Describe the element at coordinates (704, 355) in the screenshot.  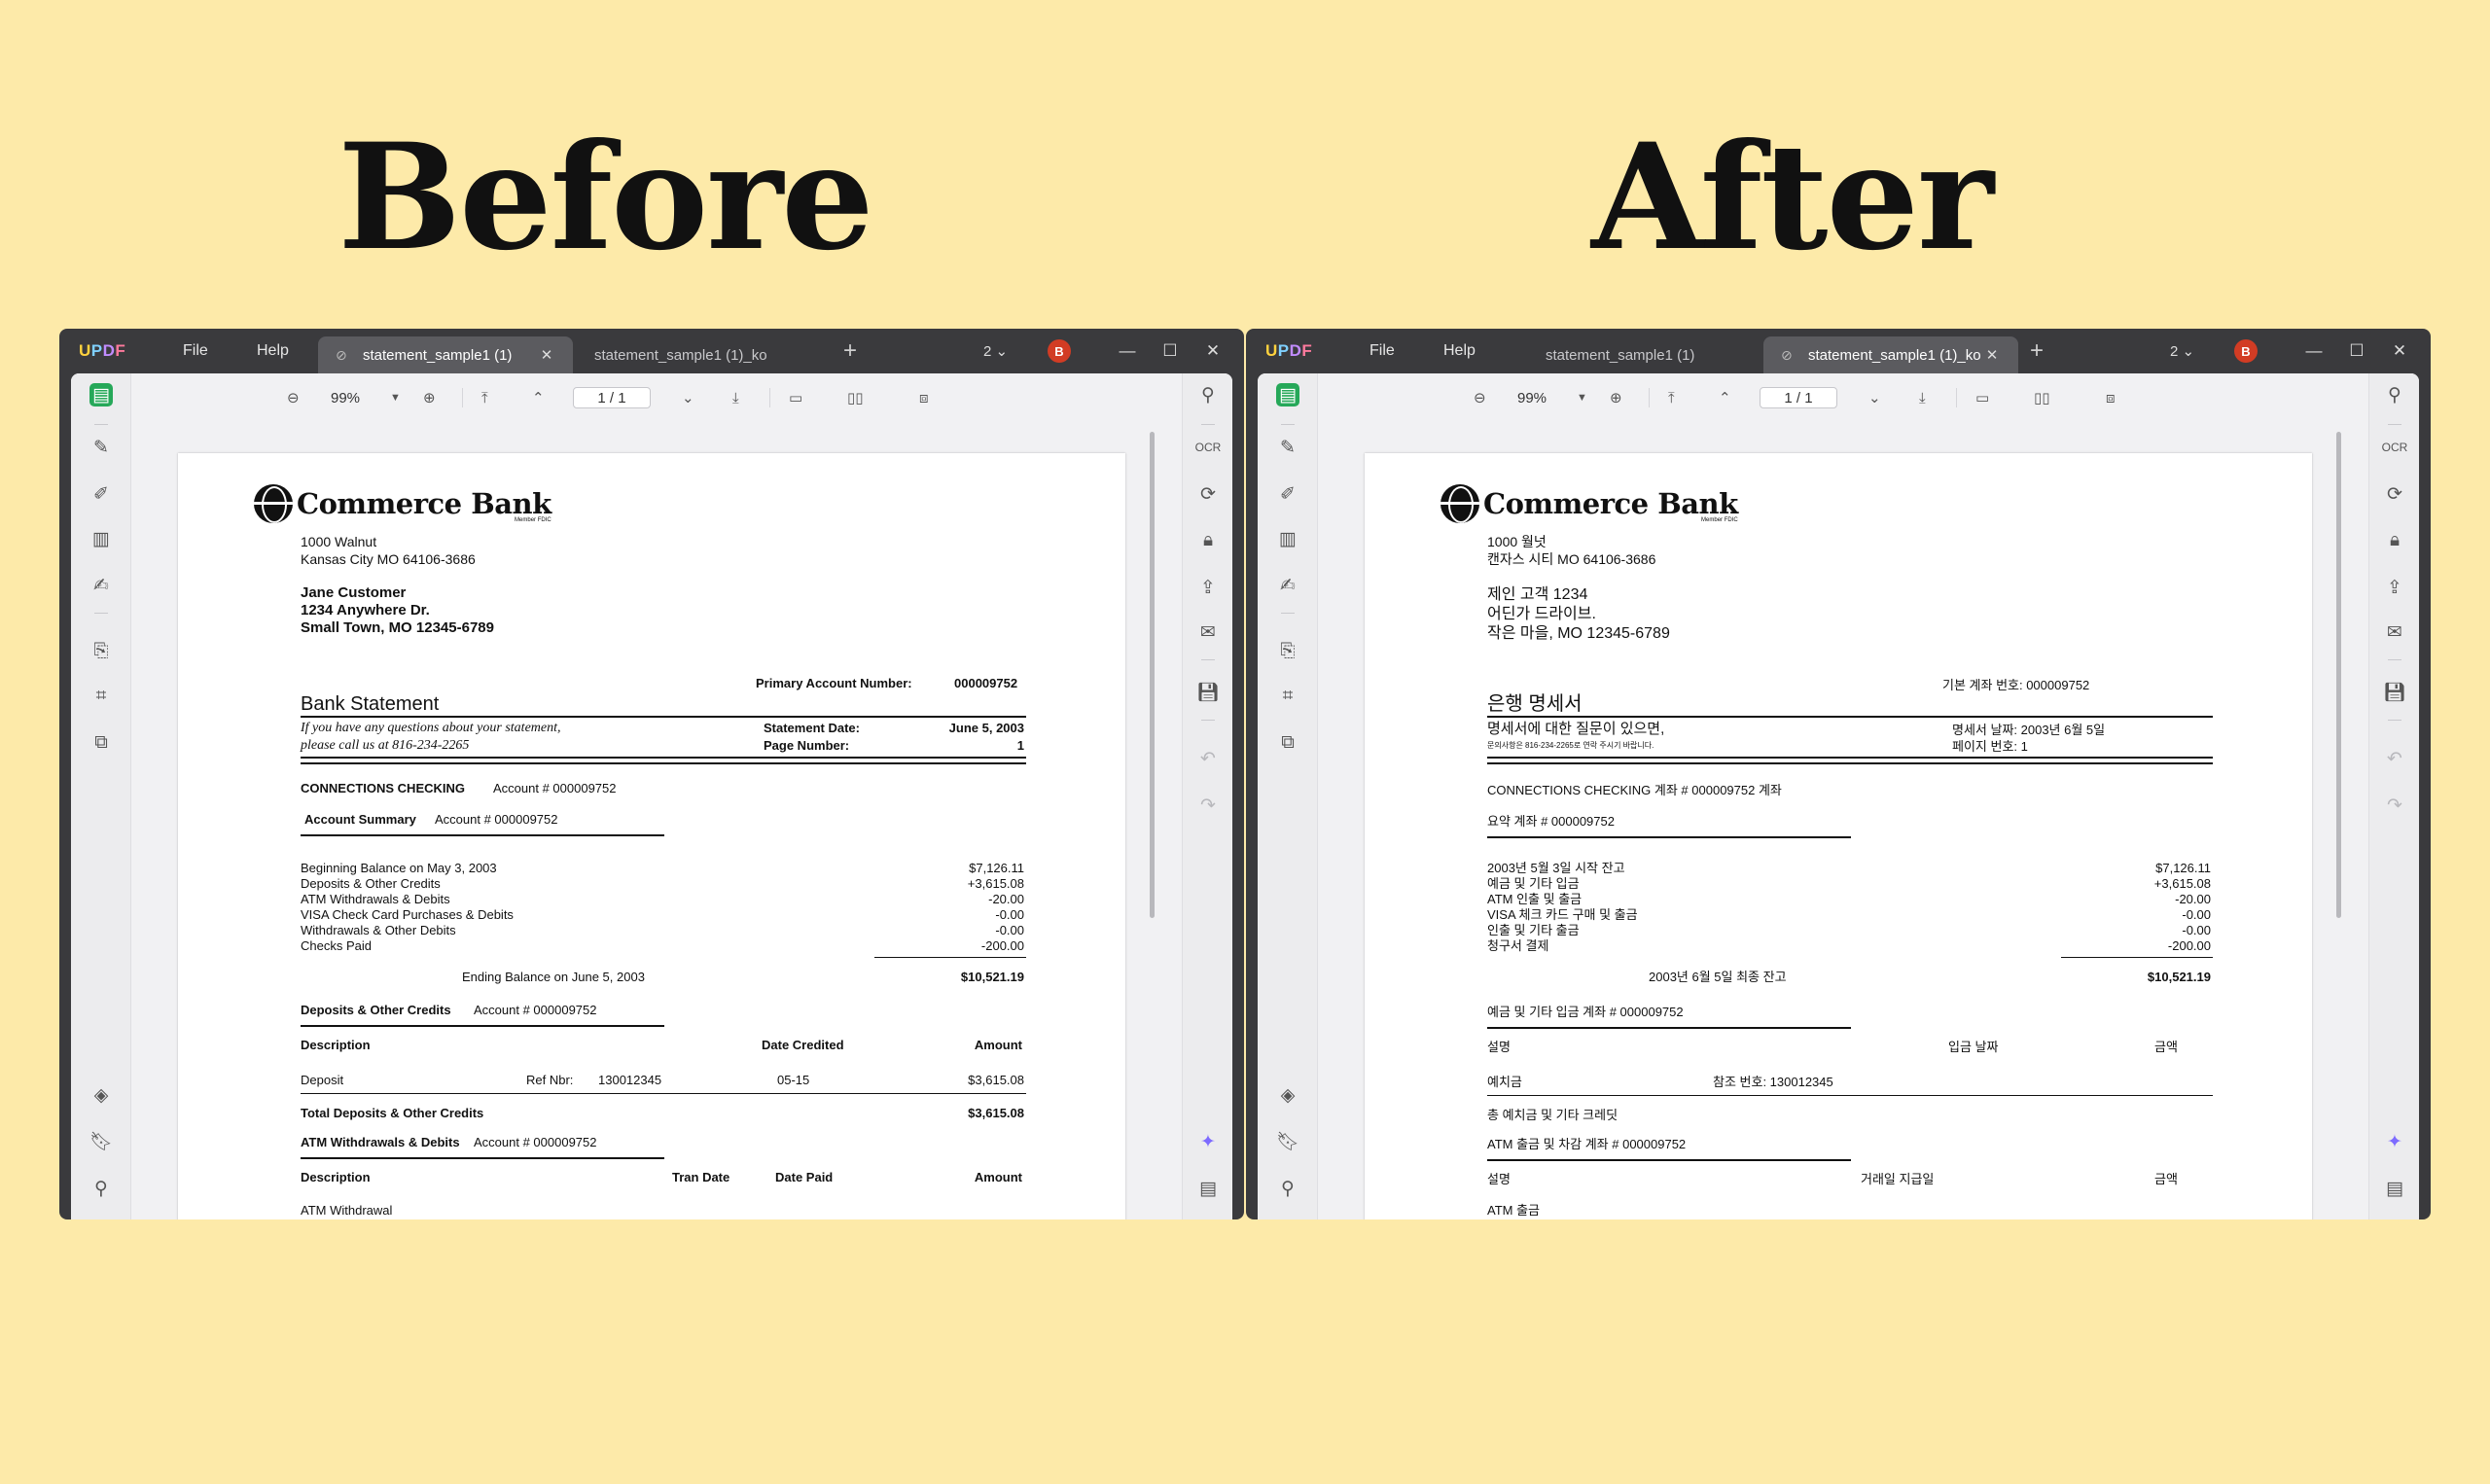
I see `tab-statement-korean: statement_sample1 (1)_ko` at that location.